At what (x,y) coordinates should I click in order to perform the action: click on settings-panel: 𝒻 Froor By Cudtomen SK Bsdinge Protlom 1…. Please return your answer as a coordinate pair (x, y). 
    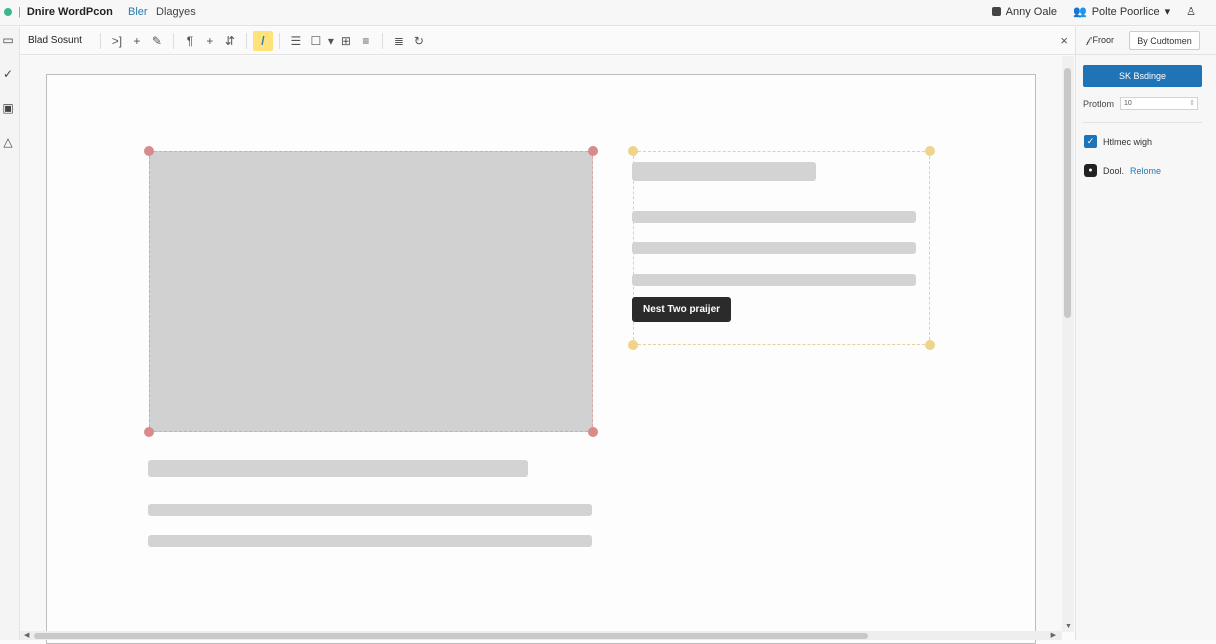
    Looking at the image, I should click on (1145, 333).